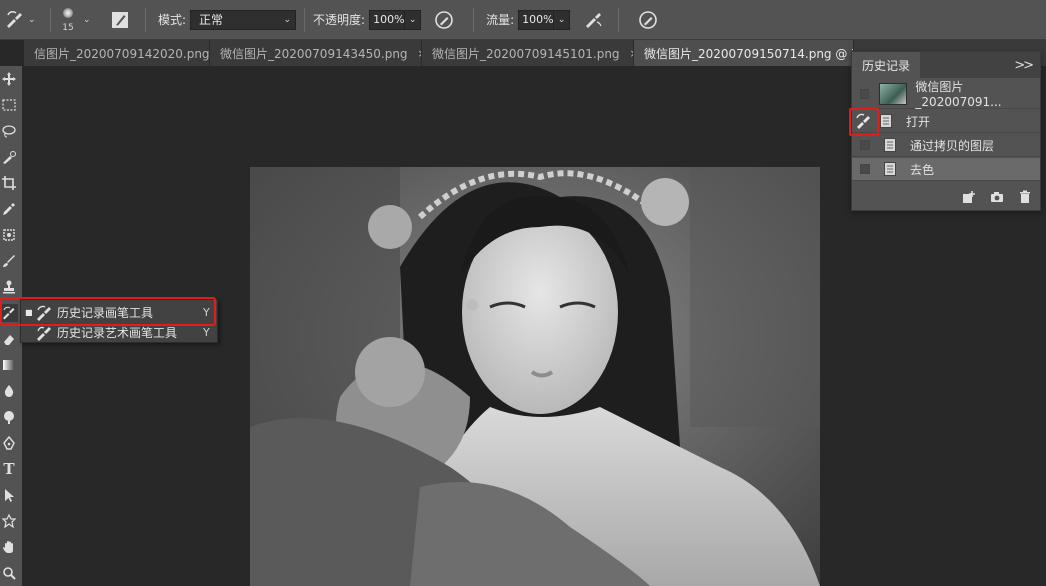 The height and width of the screenshot is (586, 1046). I want to click on menu-item-label: 历史记录艺术画笔工具, so click(117, 333).